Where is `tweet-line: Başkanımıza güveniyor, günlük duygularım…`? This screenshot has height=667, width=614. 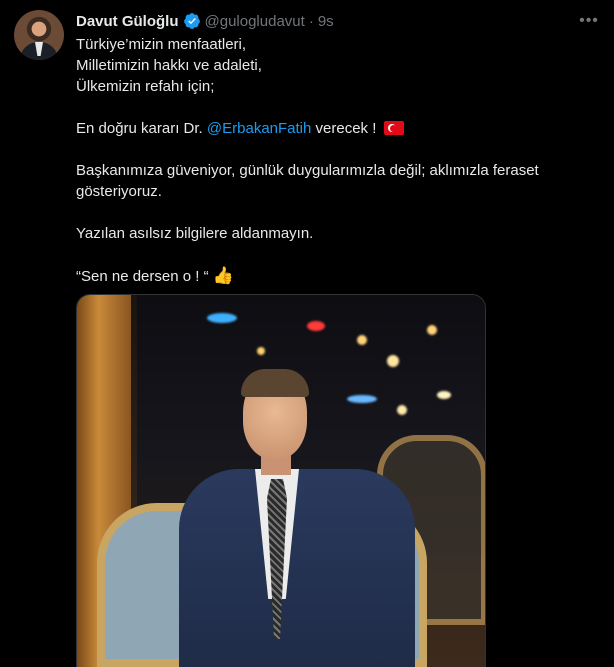 tweet-line: Başkanımıza güveniyor, günlük duygularım… is located at coordinates (307, 181).